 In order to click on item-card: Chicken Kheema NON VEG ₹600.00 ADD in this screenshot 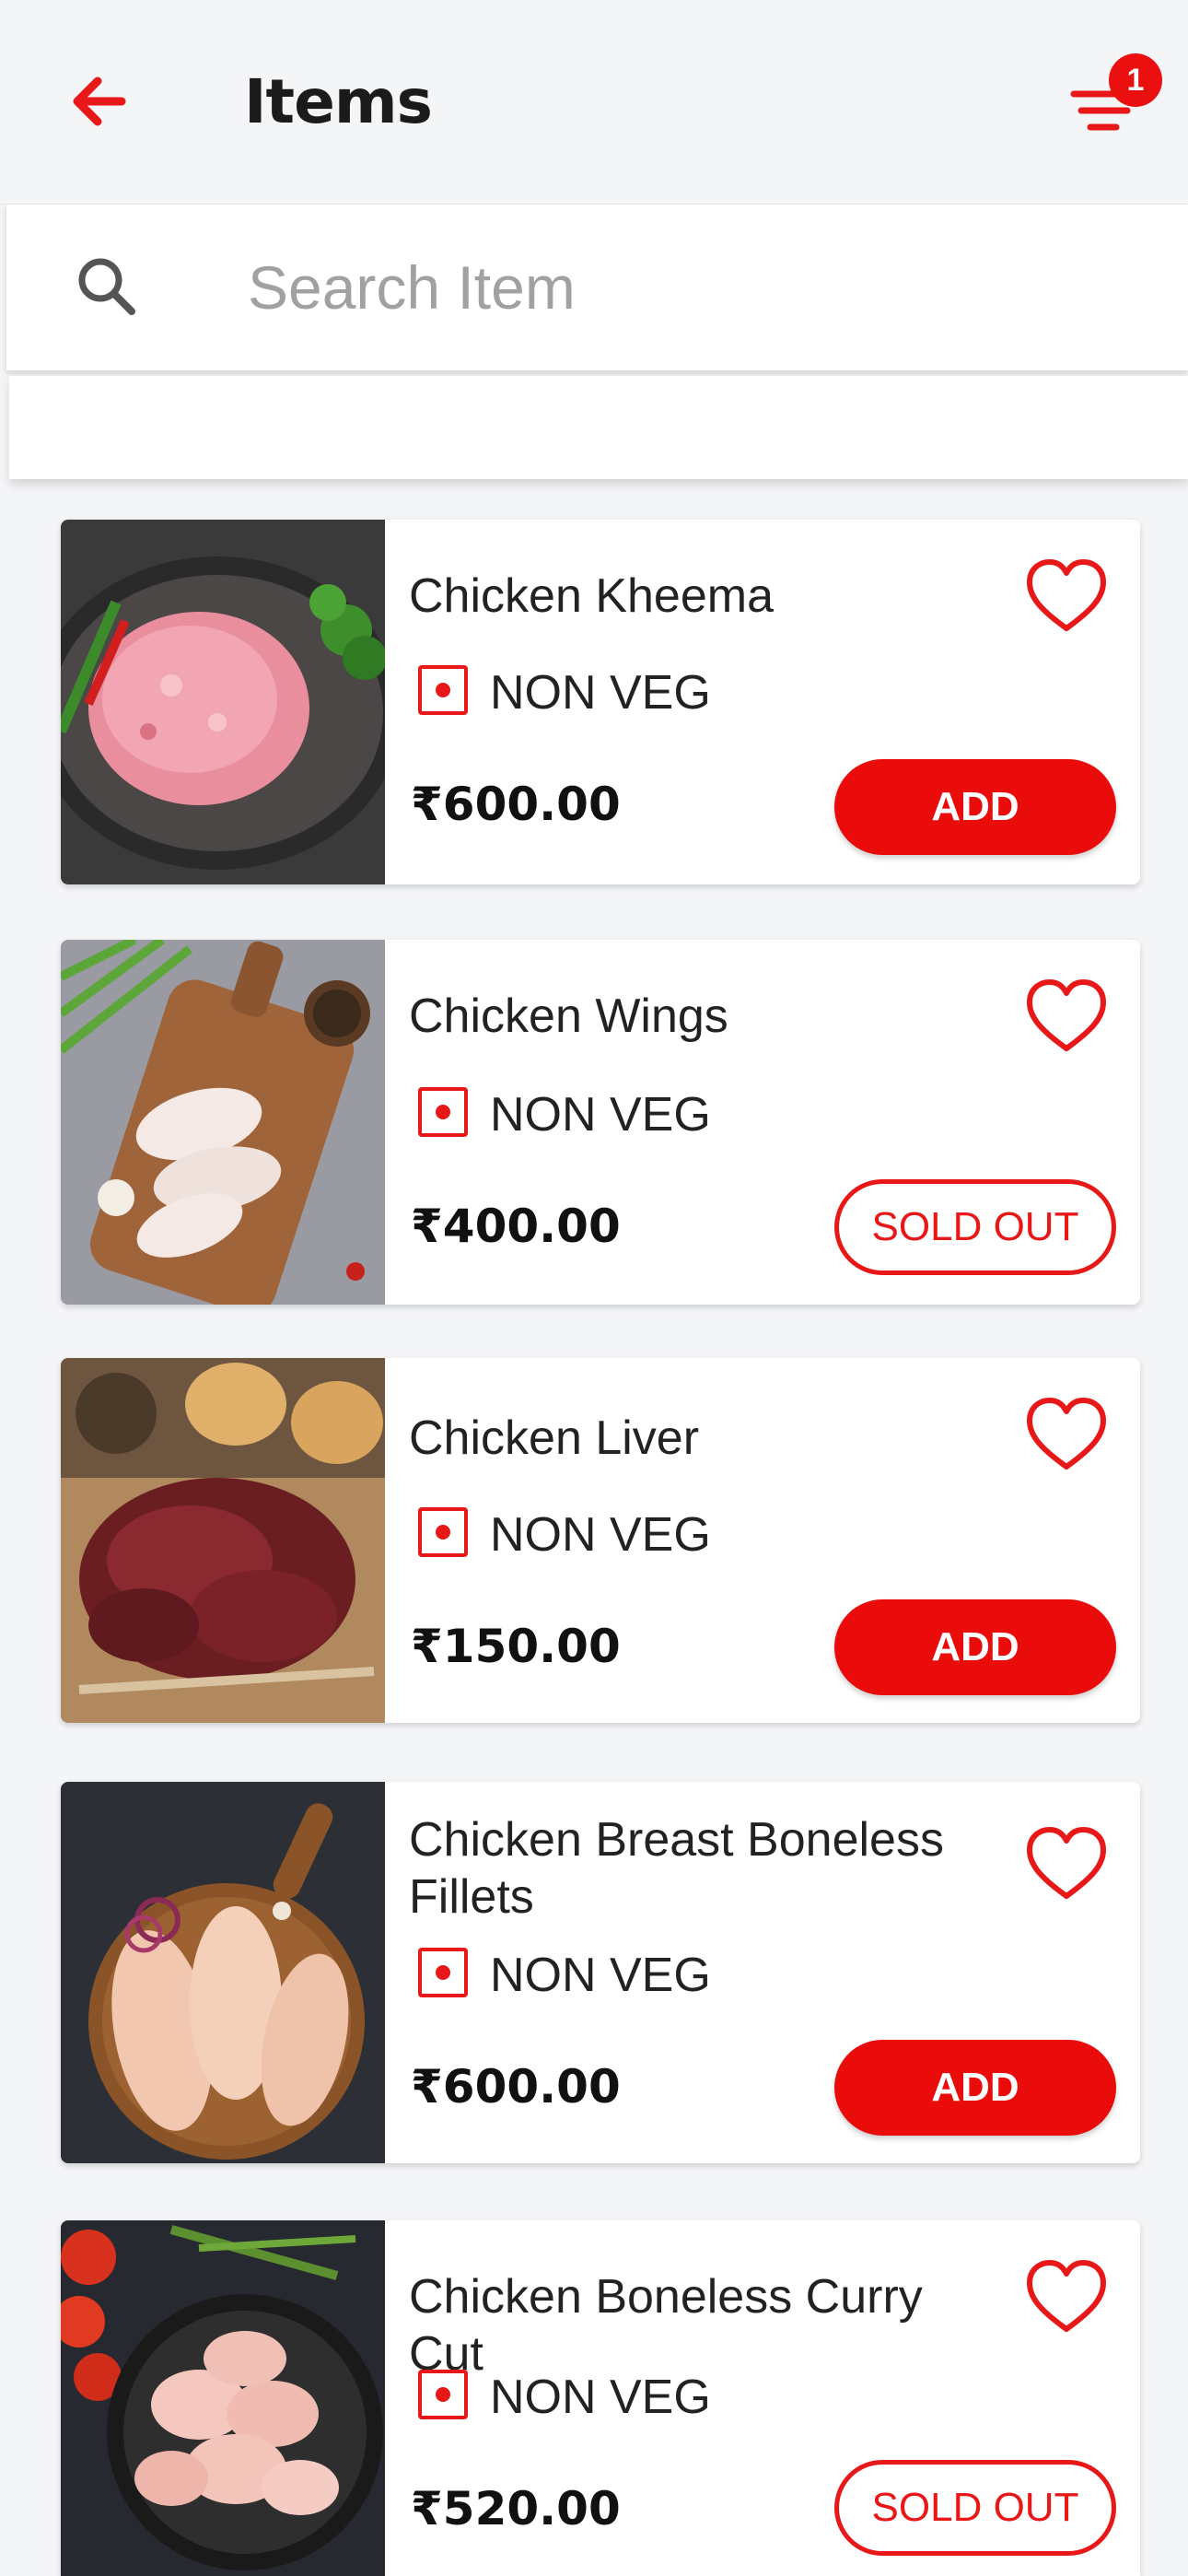, I will do `click(600, 702)`.